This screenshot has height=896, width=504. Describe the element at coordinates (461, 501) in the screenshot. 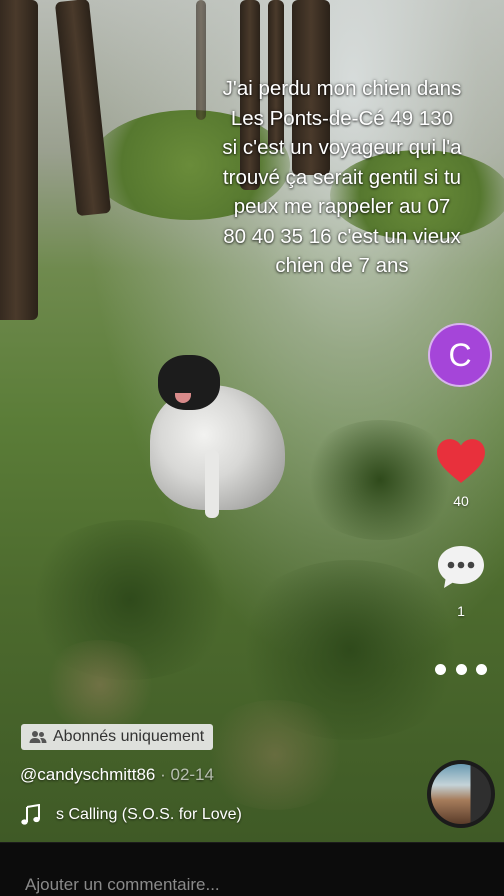

I see `like-count: 40` at that location.